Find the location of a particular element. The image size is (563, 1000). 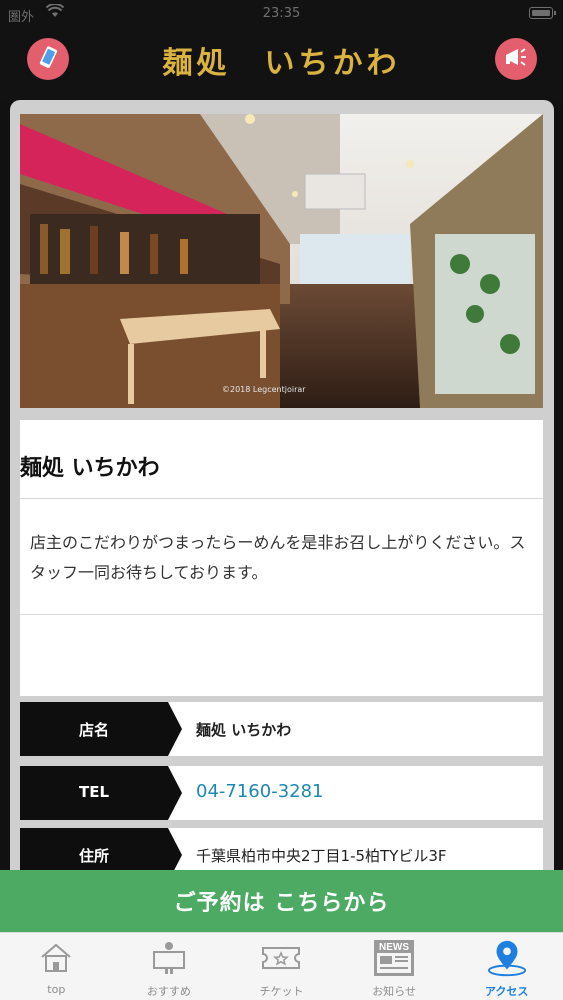

address-value: 千葉県柏市中央2丁目1-5柏TYビル3F is located at coordinates (321, 856).